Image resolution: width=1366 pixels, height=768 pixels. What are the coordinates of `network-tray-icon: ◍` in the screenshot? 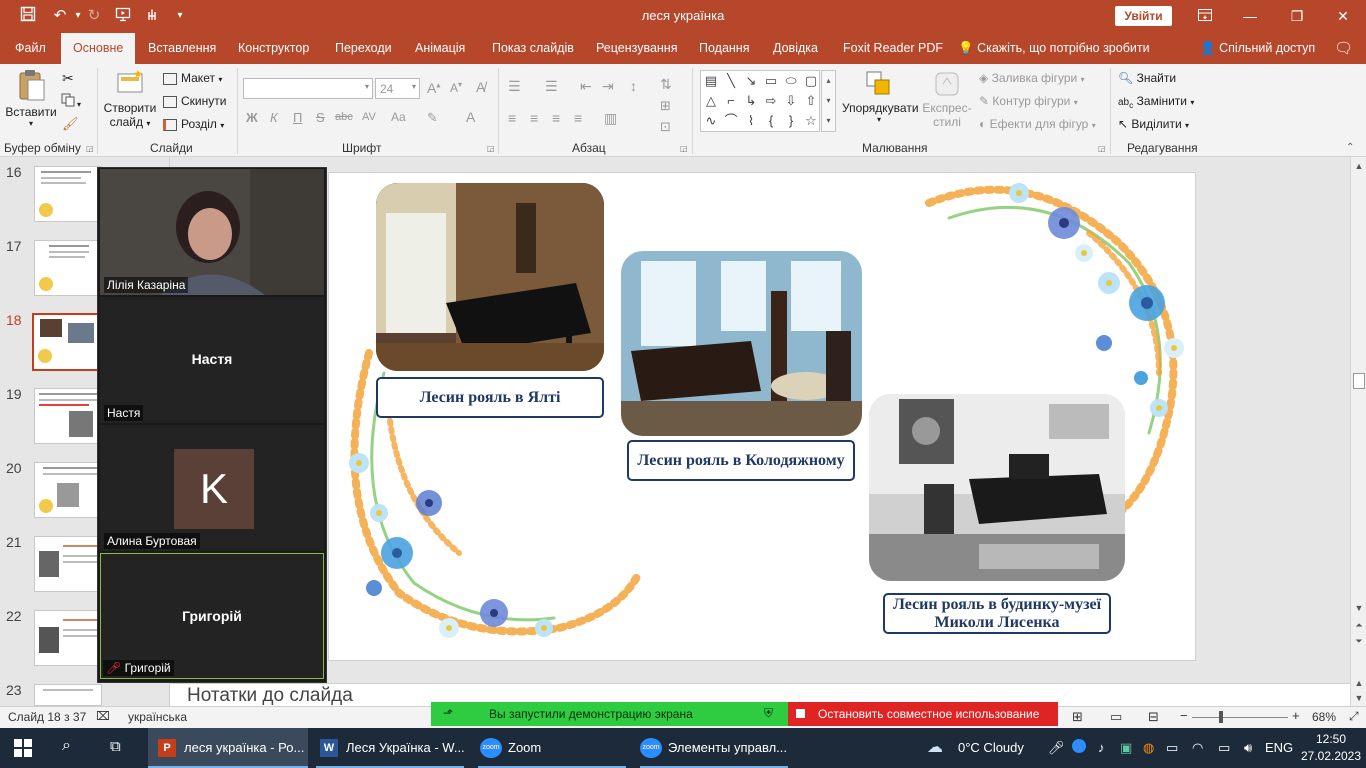 It's located at (1148, 748).